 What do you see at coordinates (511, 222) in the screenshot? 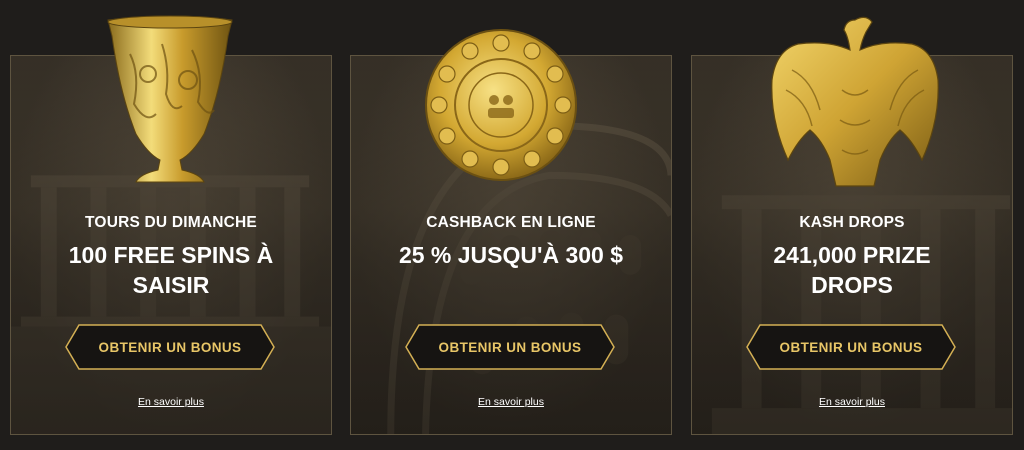
I see `promo-label: CASHBACK EN LIGNE` at bounding box center [511, 222].